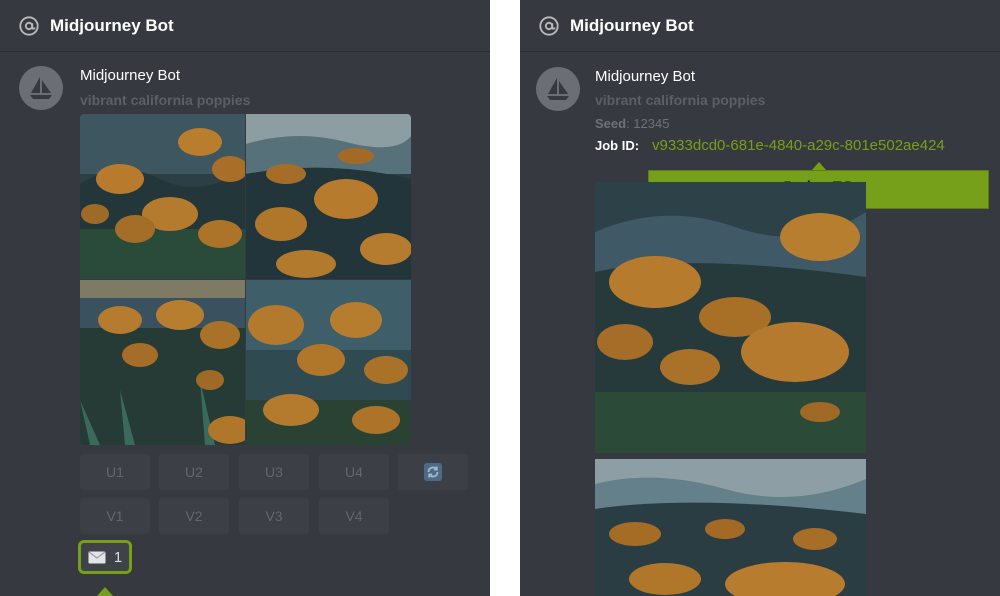  I want to click on variation-button-3: V3, so click(274, 516).